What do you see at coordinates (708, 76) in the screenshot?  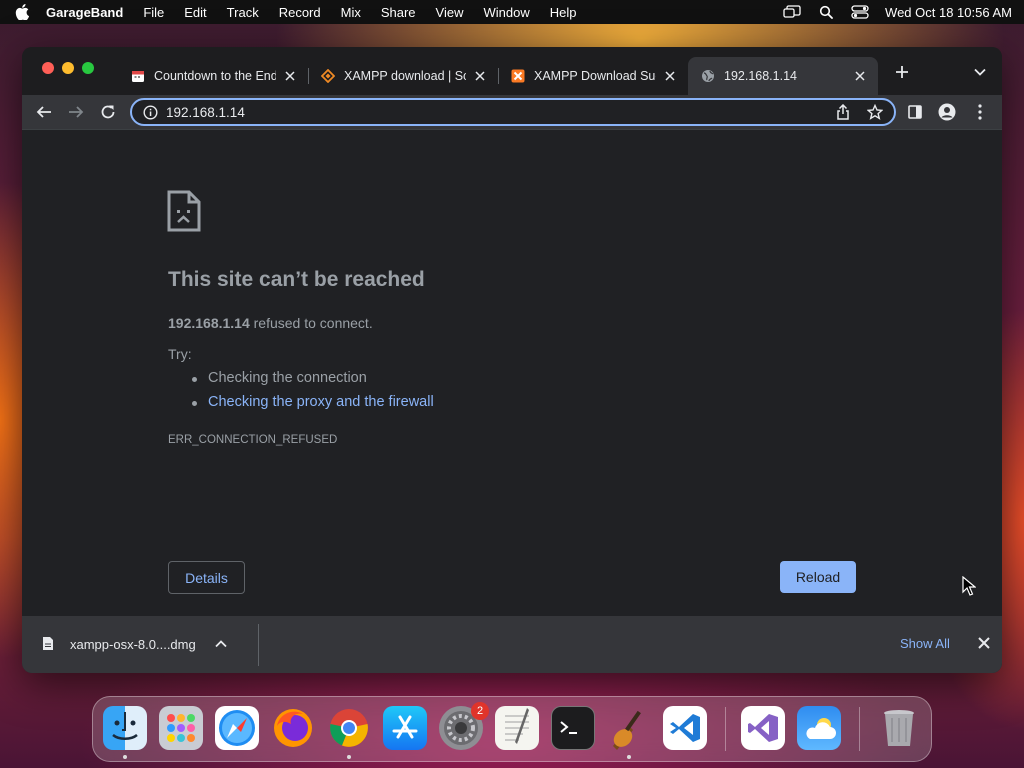 I see `globe-favicon-icon` at bounding box center [708, 76].